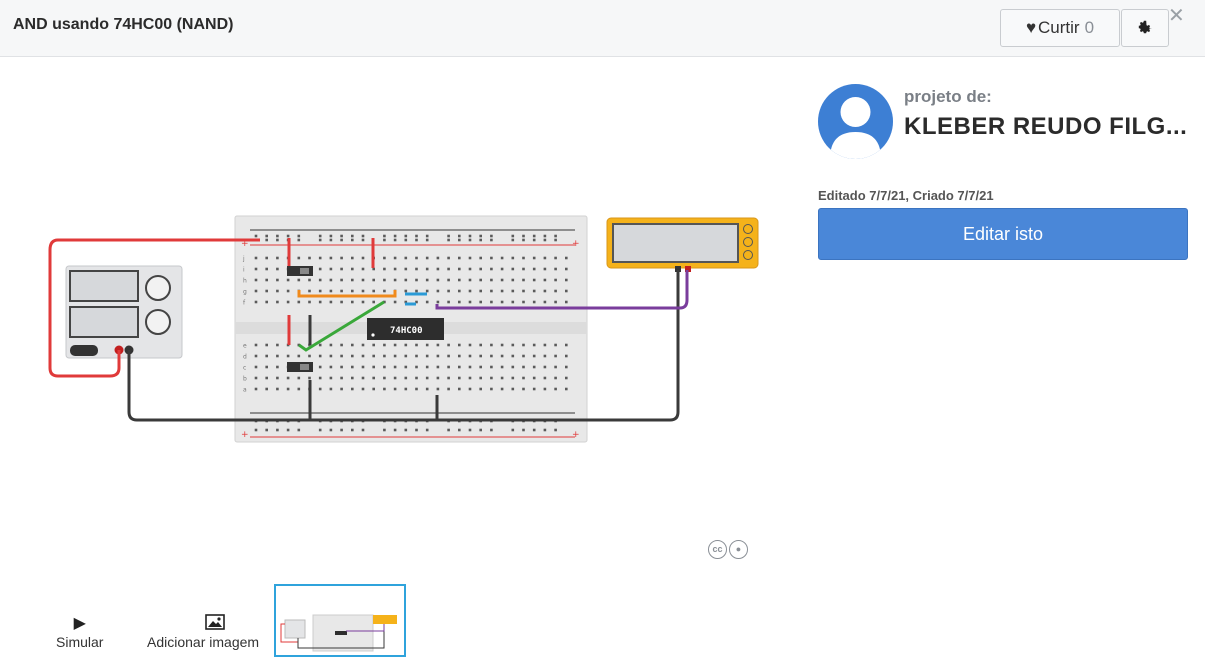 This screenshot has height=657, width=1205. I want to click on edit-button: Editar isto, so click(1003, 234).